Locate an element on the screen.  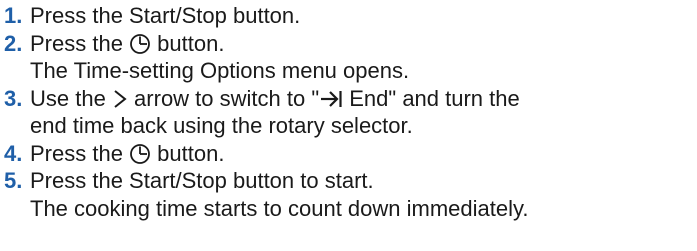
step-text: Press the button. is located at coordinates (127, 154).